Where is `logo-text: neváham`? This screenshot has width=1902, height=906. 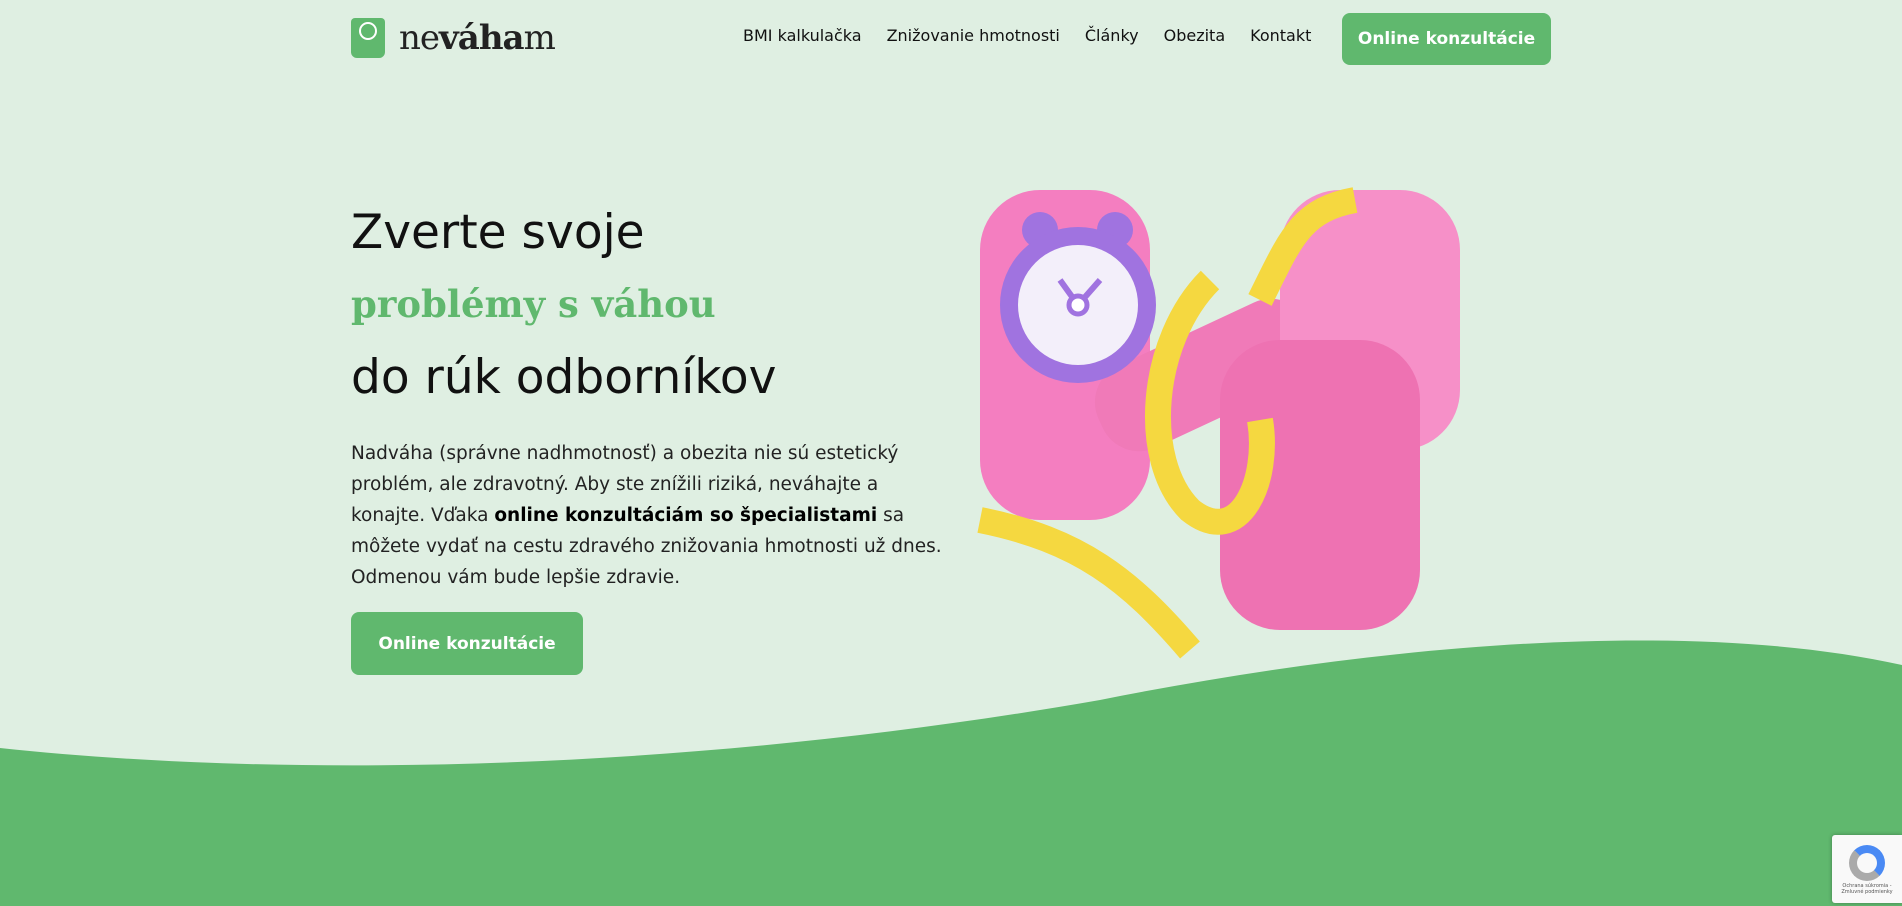
logo-text: neváham is located at coordinates (477, 38).